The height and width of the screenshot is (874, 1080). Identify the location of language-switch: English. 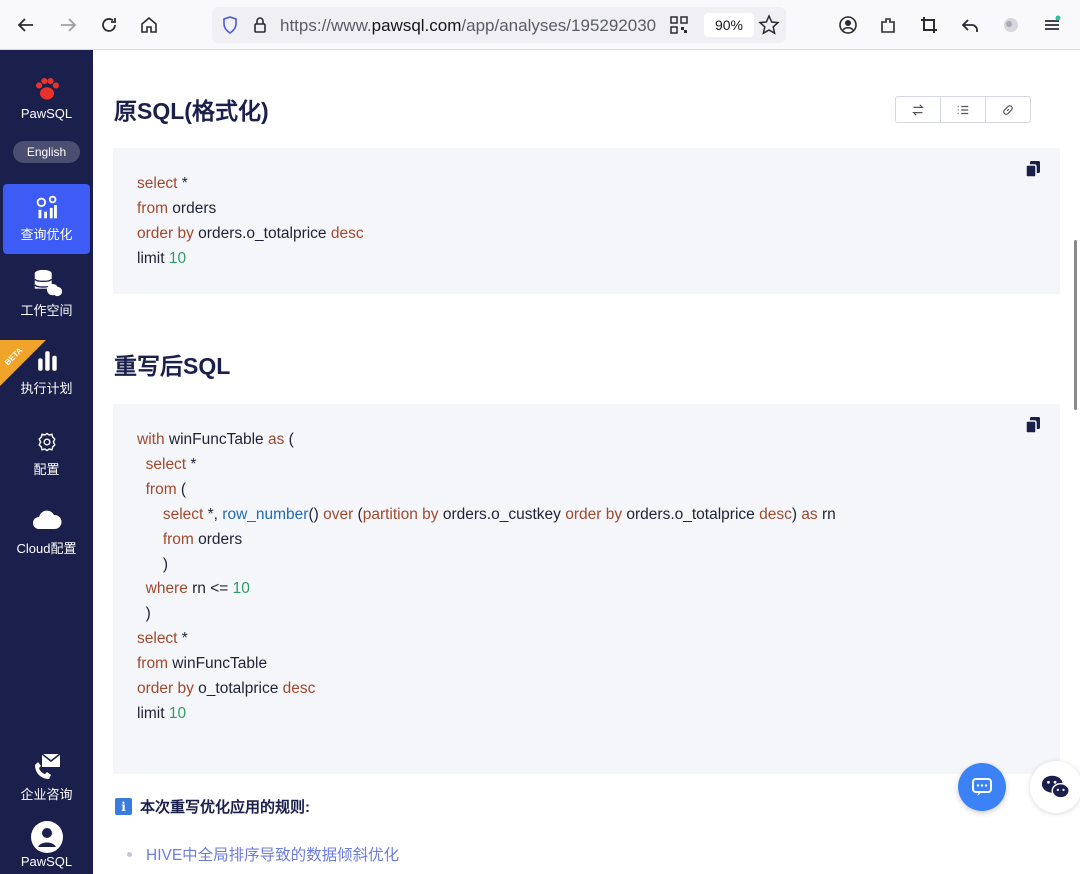
(46, 152).